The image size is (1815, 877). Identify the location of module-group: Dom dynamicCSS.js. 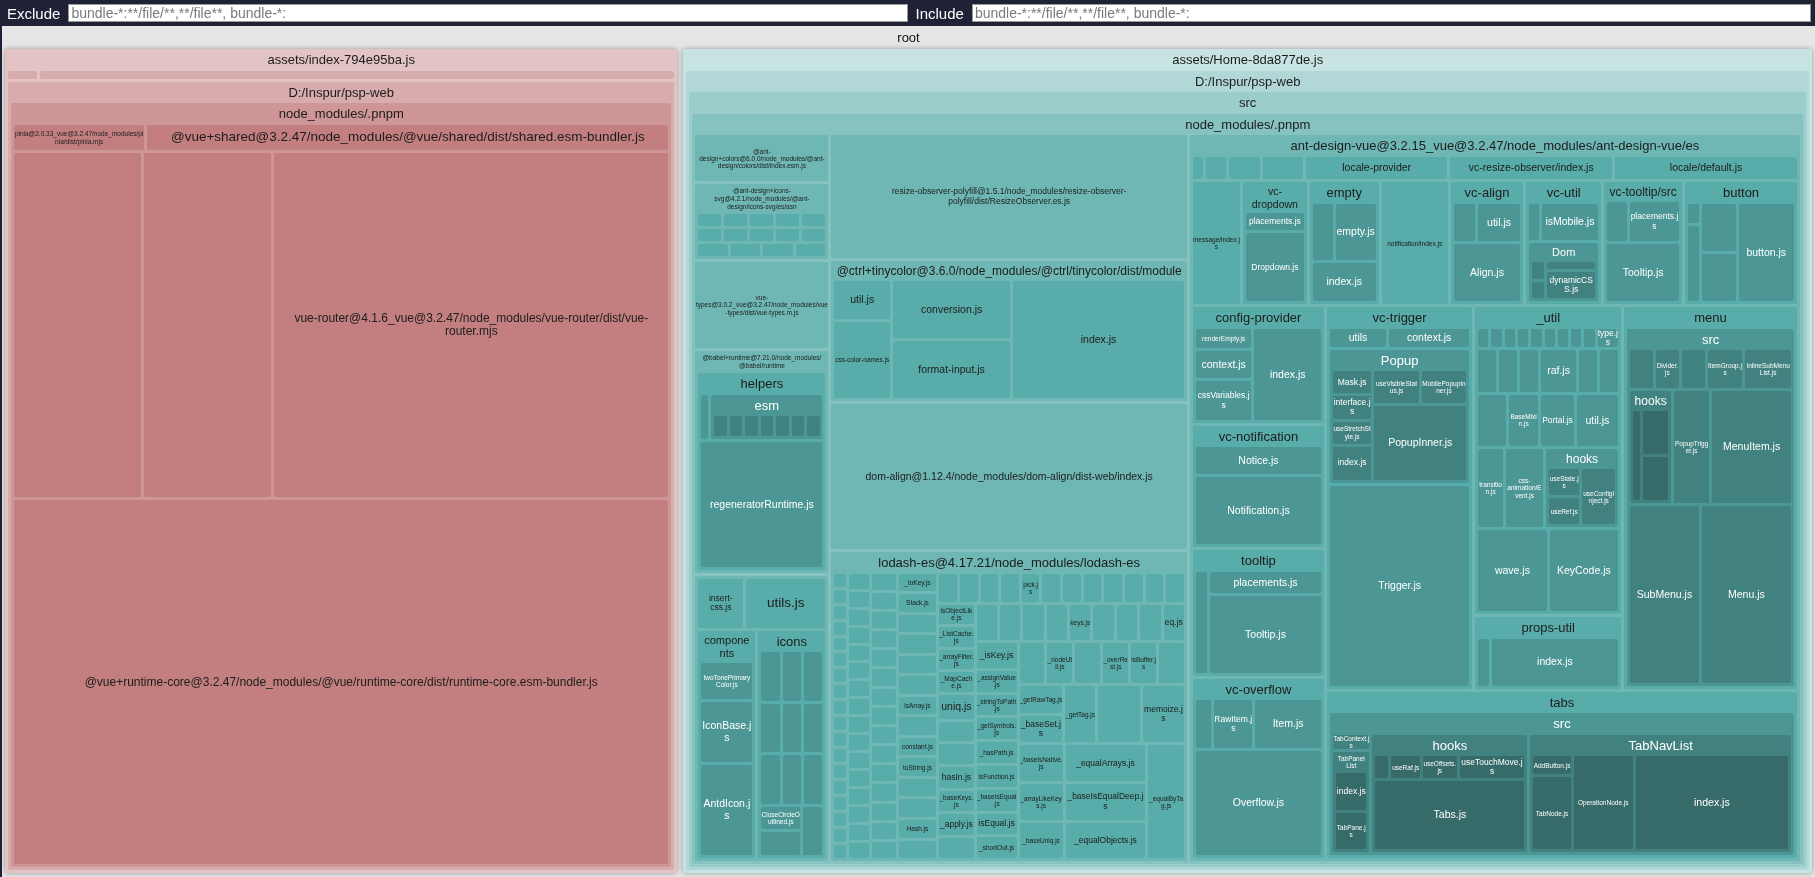
(1564, 272).